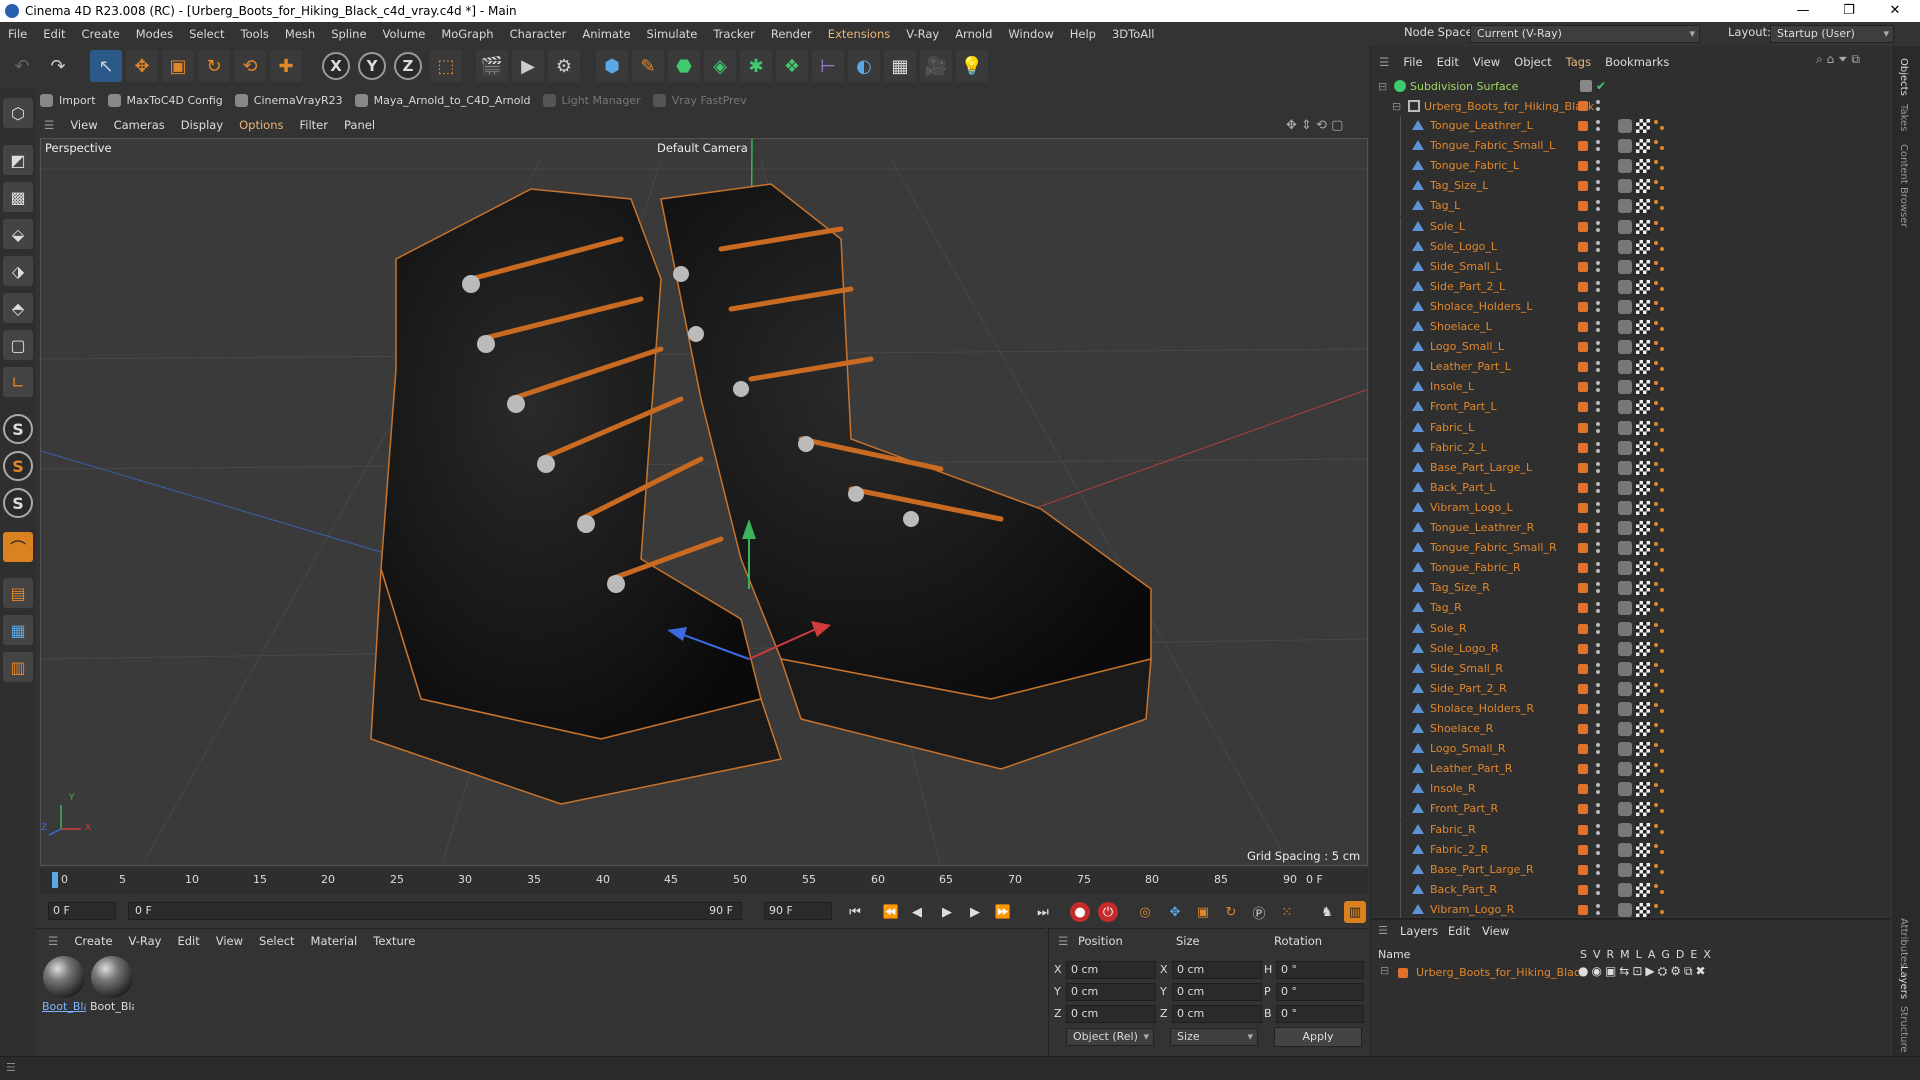 Image resolution: width=1920 pixels, height=1080 pixels. What do you see at coordinates (1629, 206) in the screenshot?
I see `object-row-child: Tag_L` at bounding box center [1629, 206].